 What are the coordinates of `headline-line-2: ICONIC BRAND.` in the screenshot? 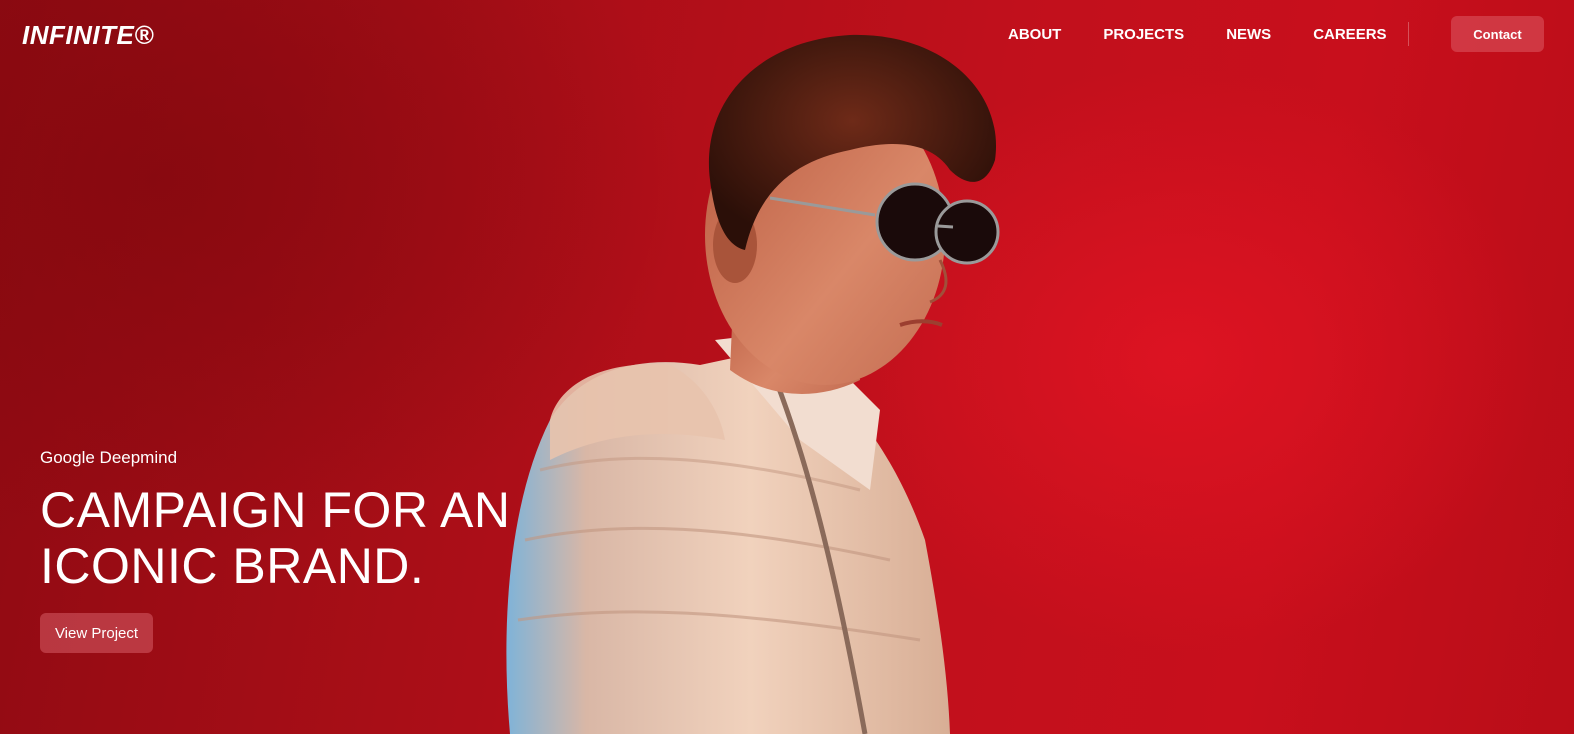 It's located at (232, 566).